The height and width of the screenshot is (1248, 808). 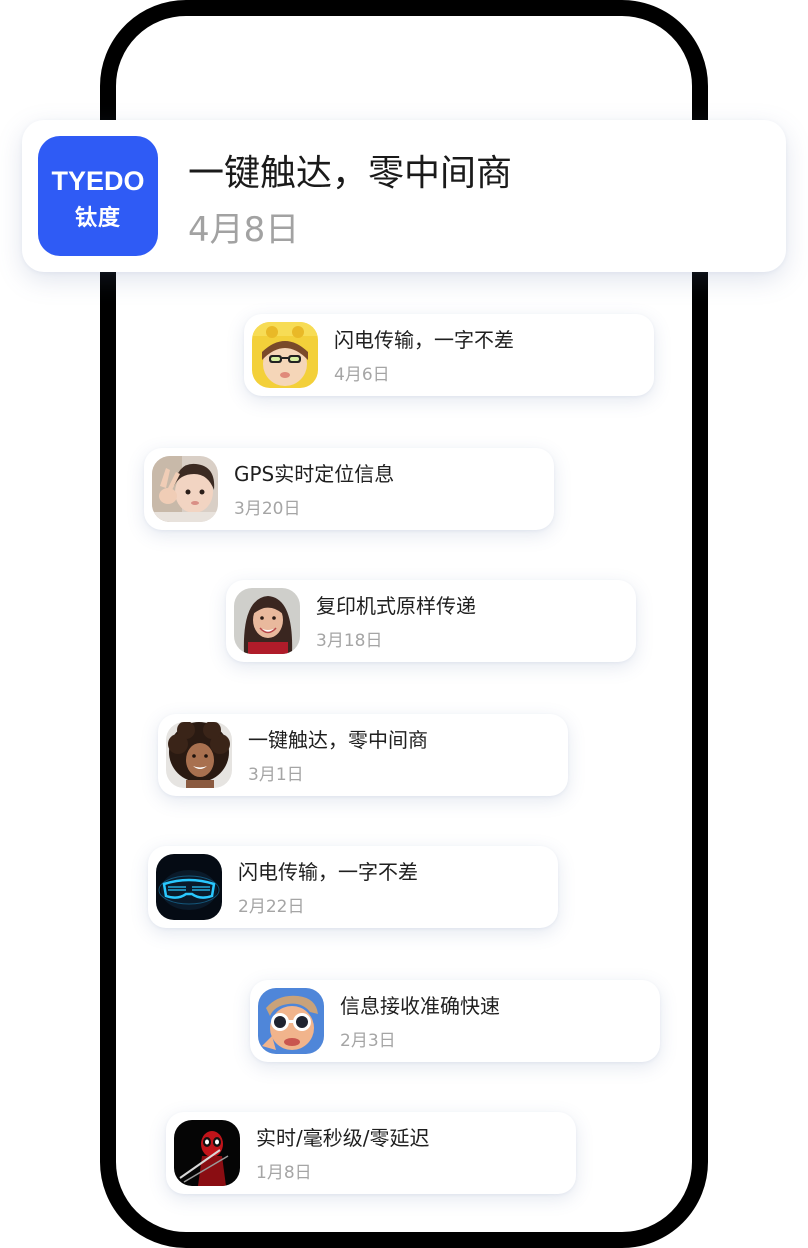 What do you see at coordinates (404, 196) in the screenshot?
I see `featured-notification: TYEDO 钛度 一键触达，零中间商 4月8日` at bounding box center [404, 196].